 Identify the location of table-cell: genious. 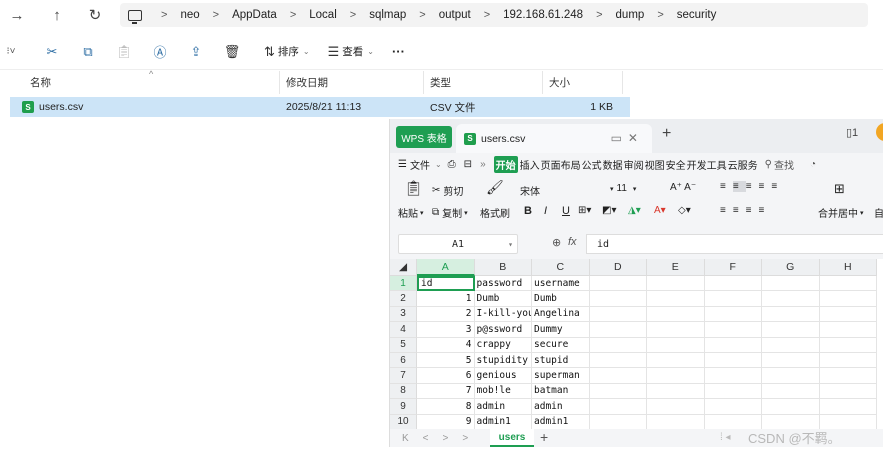
(503, 376).